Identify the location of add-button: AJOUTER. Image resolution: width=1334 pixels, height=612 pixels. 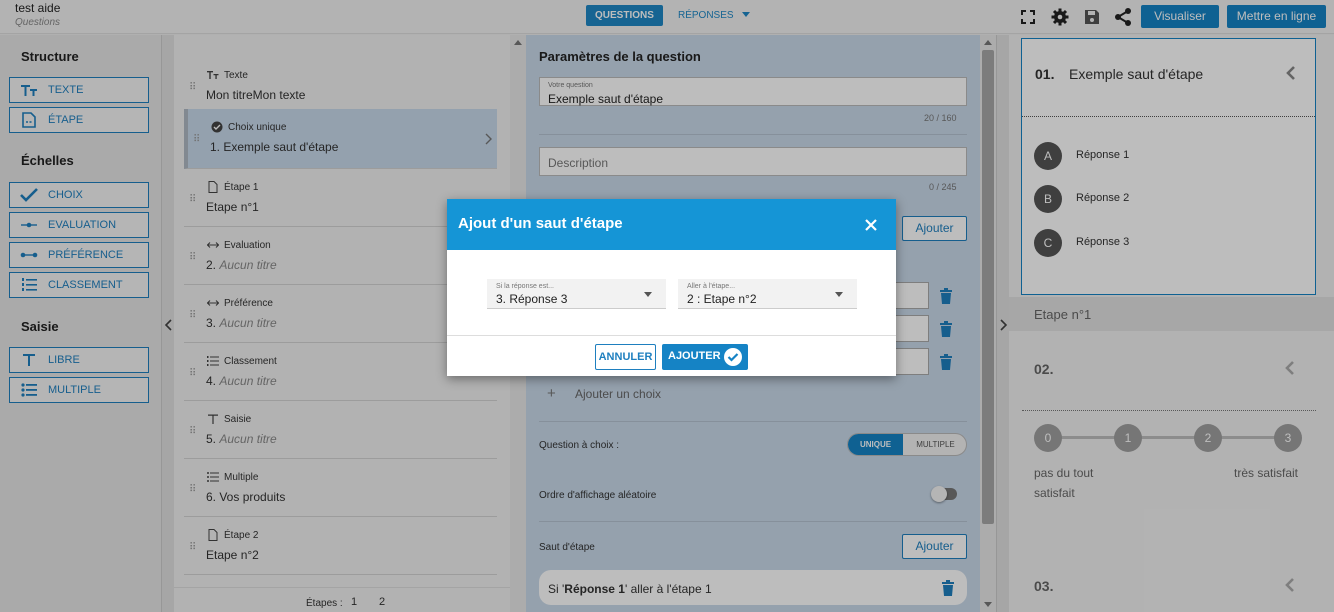
(705, 357).